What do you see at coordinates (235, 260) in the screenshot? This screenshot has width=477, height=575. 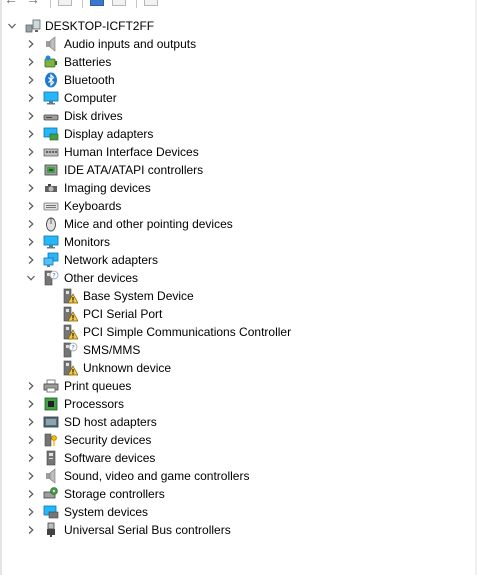 I see `tree-item-network-adapters: Network adapters` at bounding box center [235, 260].